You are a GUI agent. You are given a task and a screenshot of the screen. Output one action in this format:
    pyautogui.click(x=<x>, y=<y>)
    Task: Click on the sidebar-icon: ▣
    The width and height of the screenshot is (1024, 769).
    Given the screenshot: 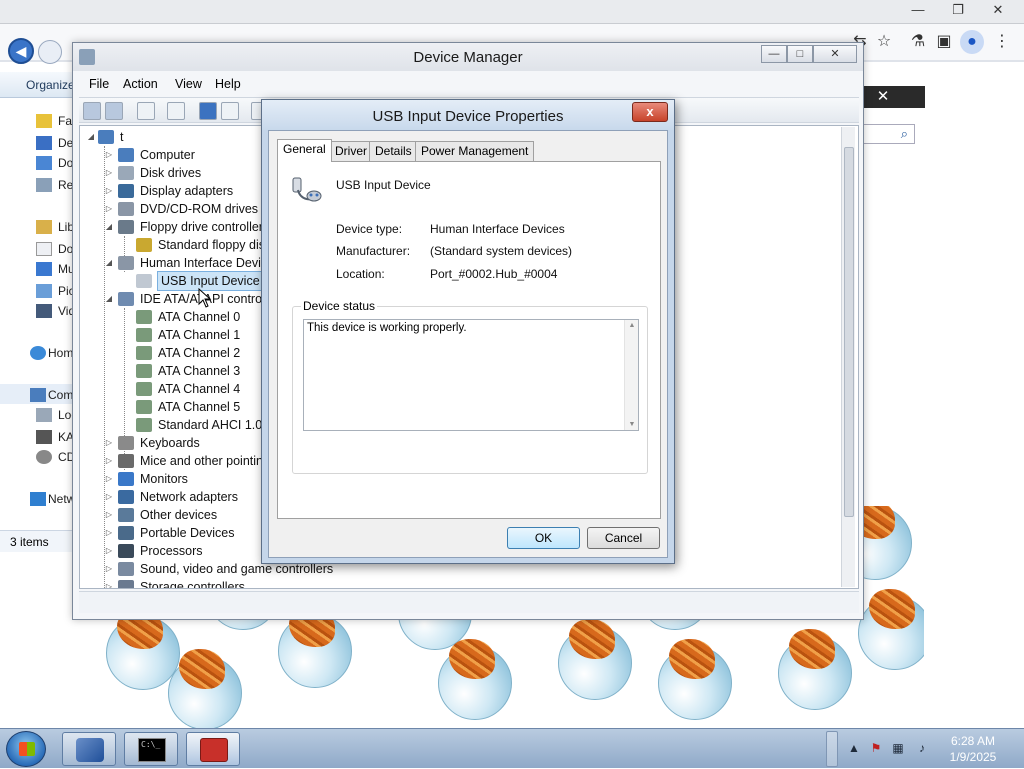 What is the action you would take?
    pyautogui.click(x=944, y=42)
    